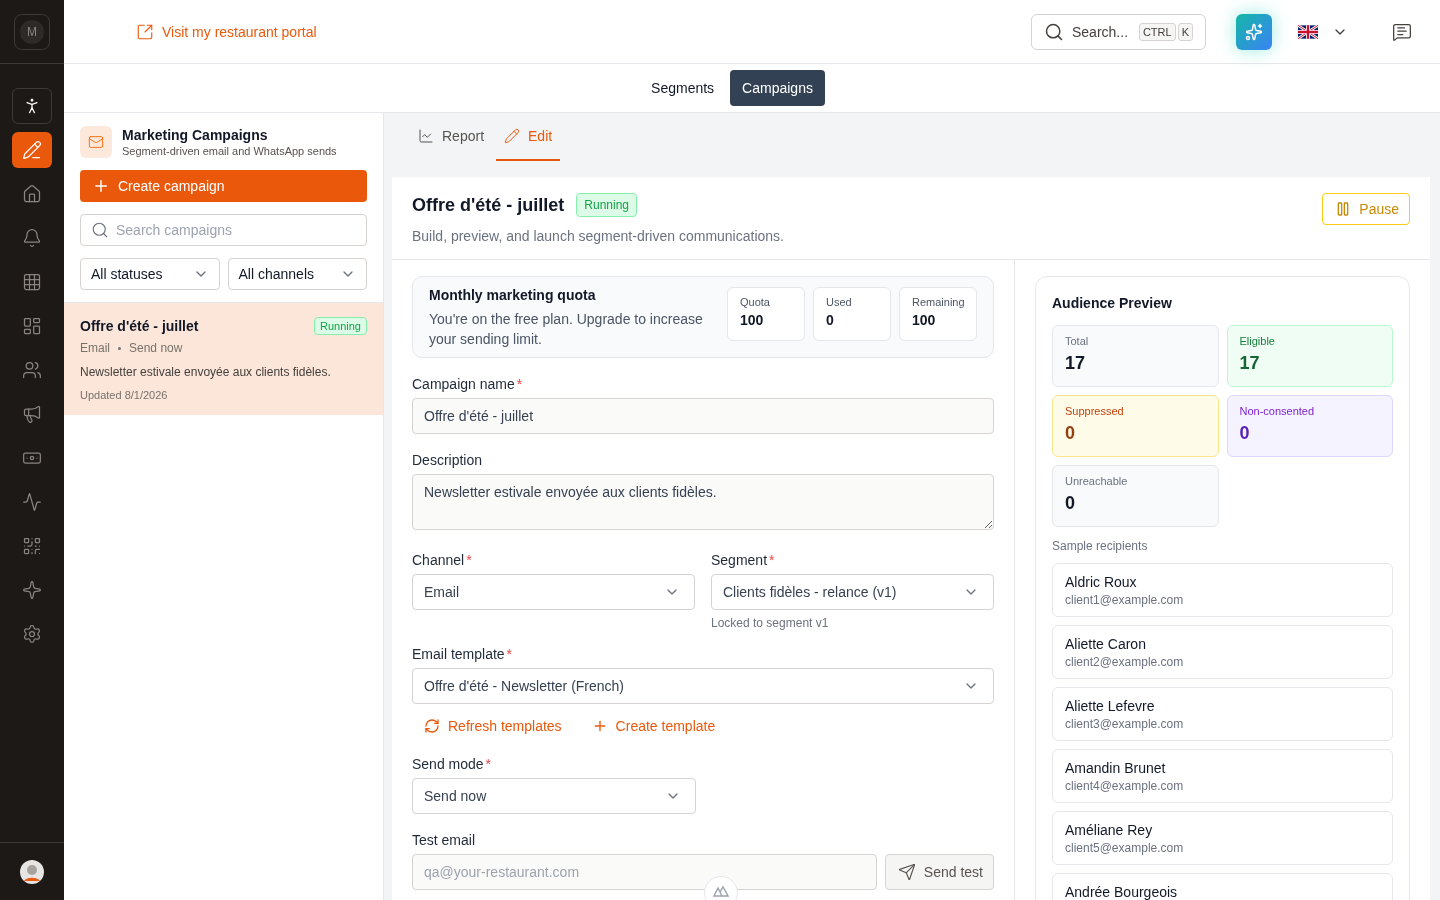 Image resolution: width=1440 pixels, height=900 pixels. Describe the element at coordinates (458, 654) in the screenshot. I see `field-label: Email template` at that location.